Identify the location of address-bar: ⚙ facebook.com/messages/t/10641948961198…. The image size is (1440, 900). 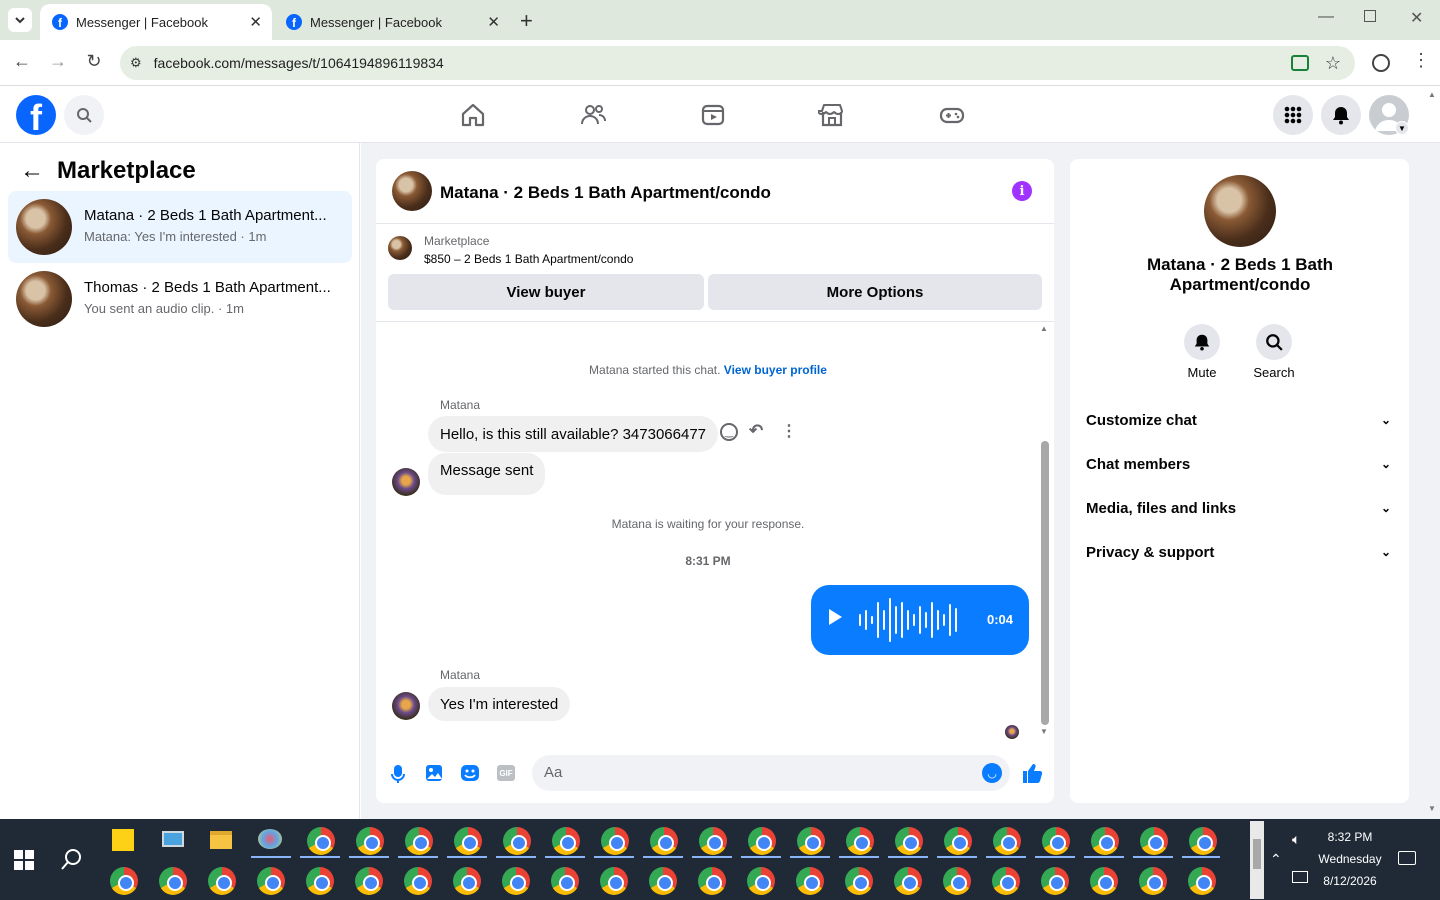
(737, 63).